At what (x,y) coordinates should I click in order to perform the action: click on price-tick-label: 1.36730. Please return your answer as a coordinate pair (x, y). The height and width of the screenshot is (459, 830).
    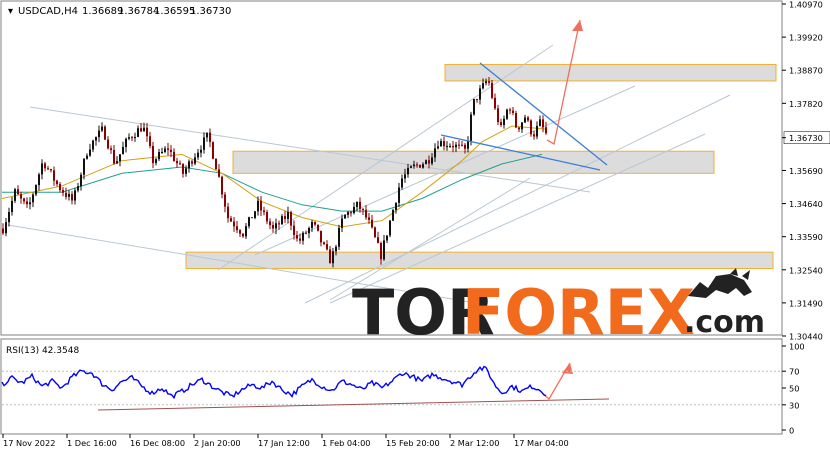
    Looking at the image, I should click on (806, 138).